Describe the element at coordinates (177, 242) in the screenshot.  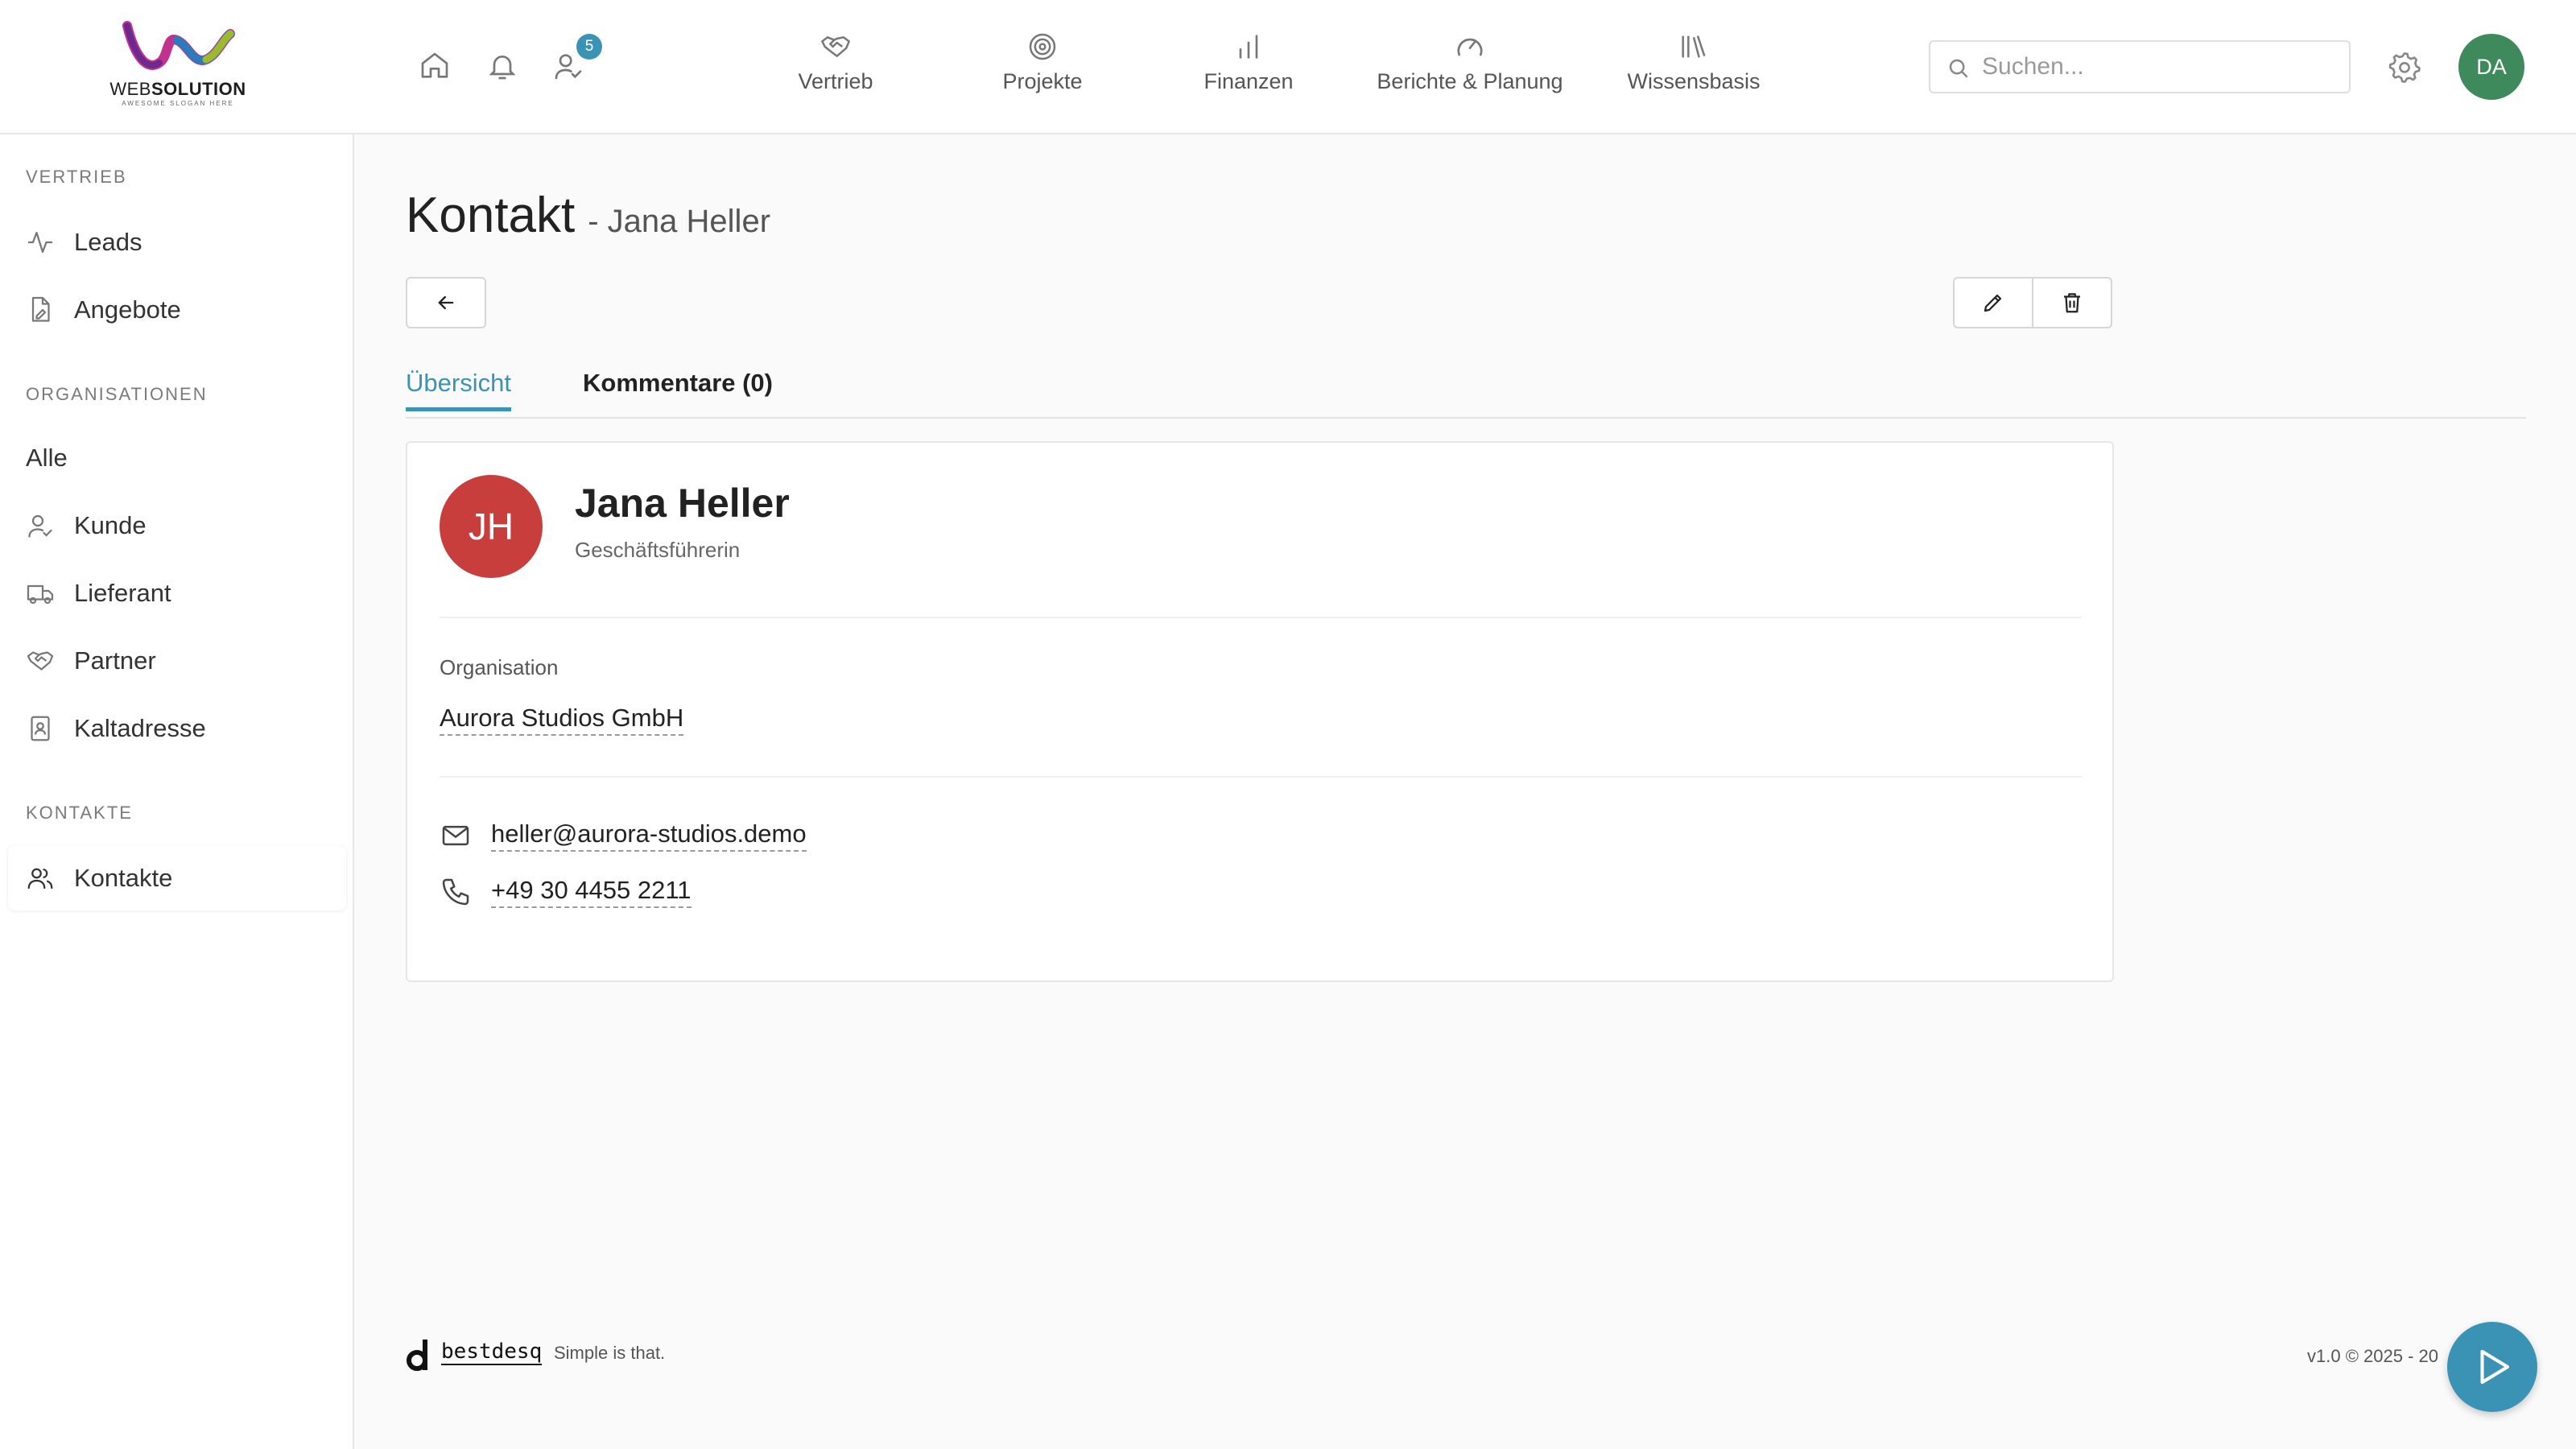
I see `sidebar-item-leads: Leads` at that location.